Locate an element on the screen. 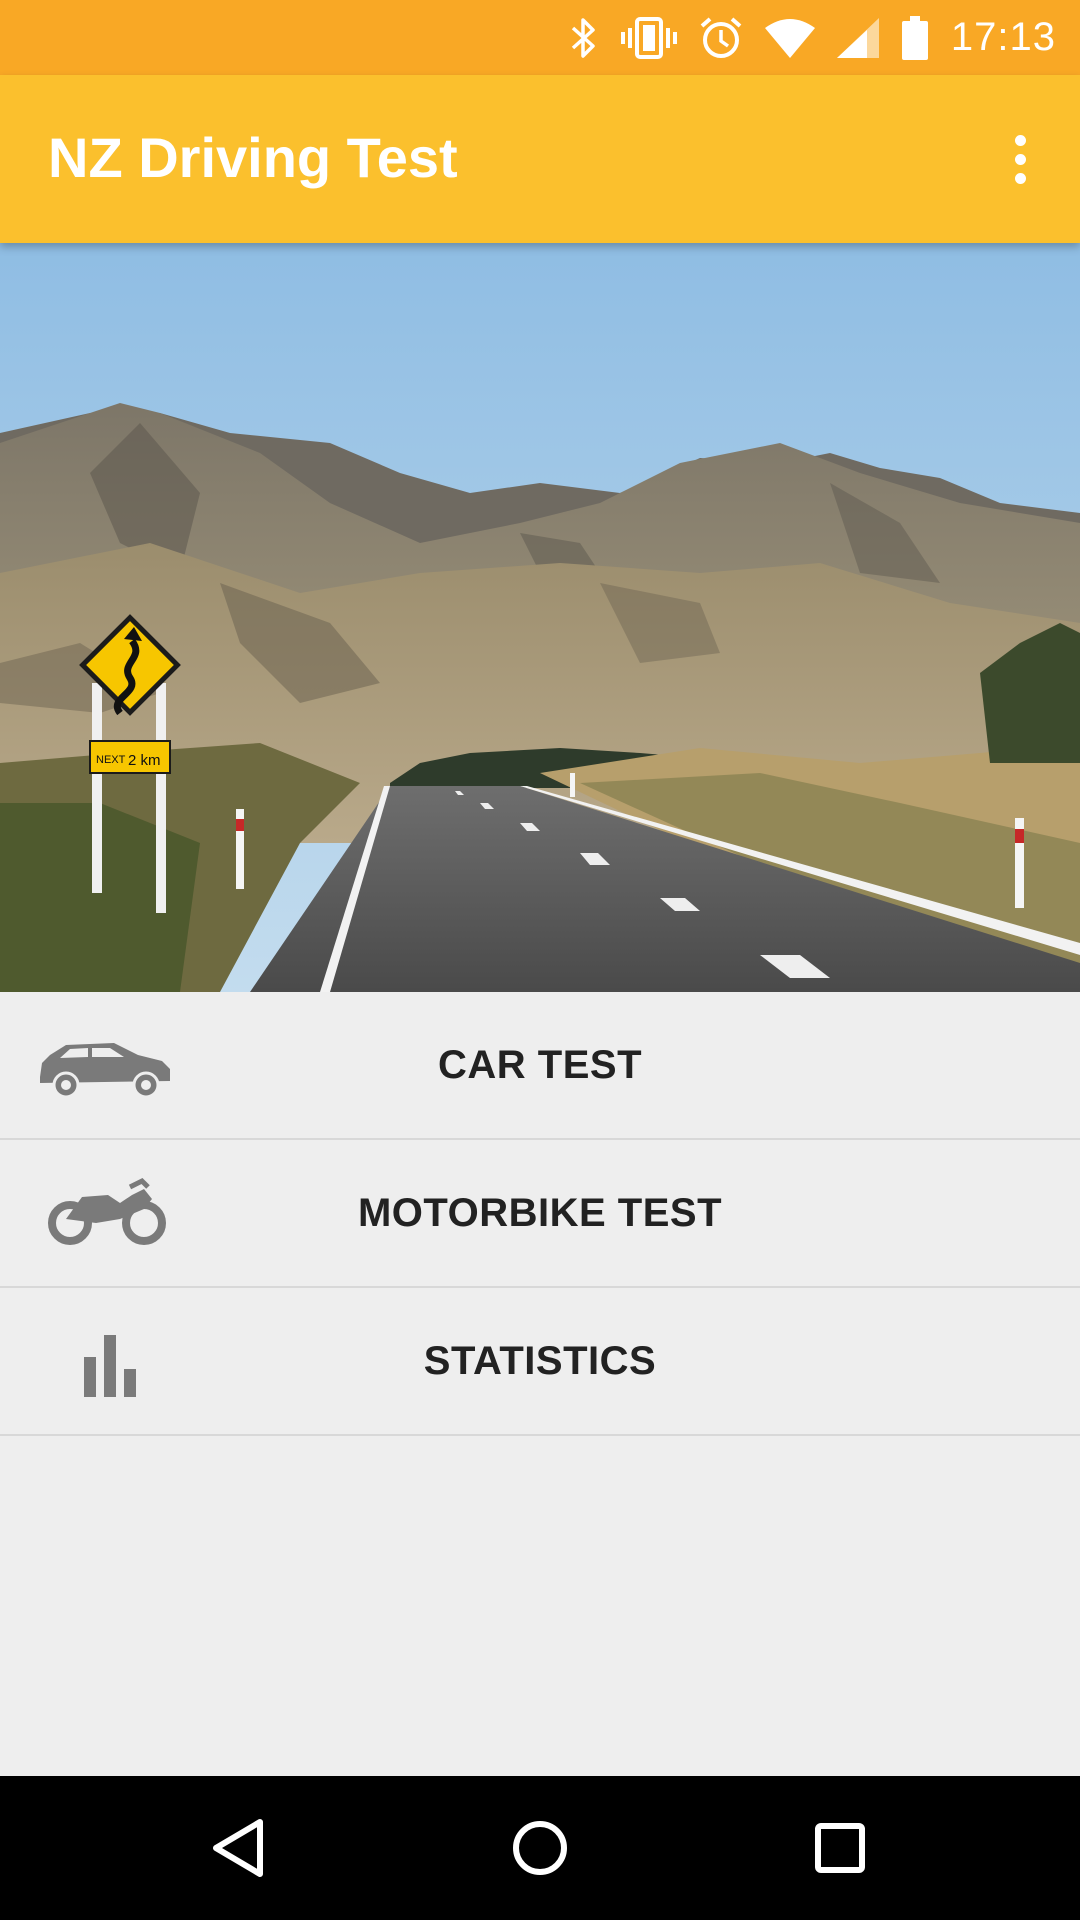  clock-time: 17:13 is located at coordinates (1003, 37).